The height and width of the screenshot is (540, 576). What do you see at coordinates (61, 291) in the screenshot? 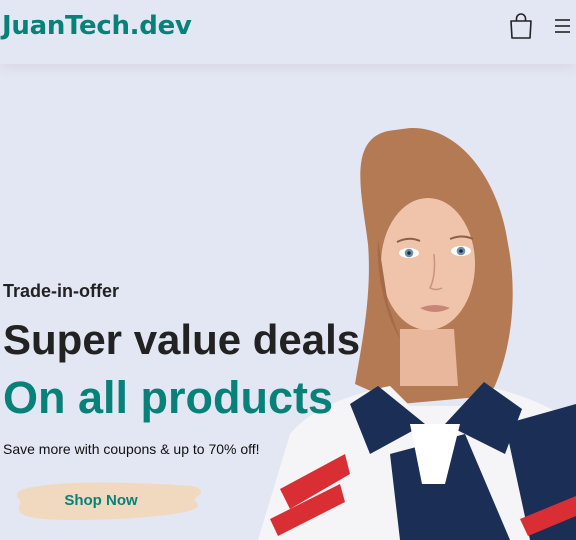
I see `hero-eyebrow: Trade-in-offer` at bounding box center [61, 291].